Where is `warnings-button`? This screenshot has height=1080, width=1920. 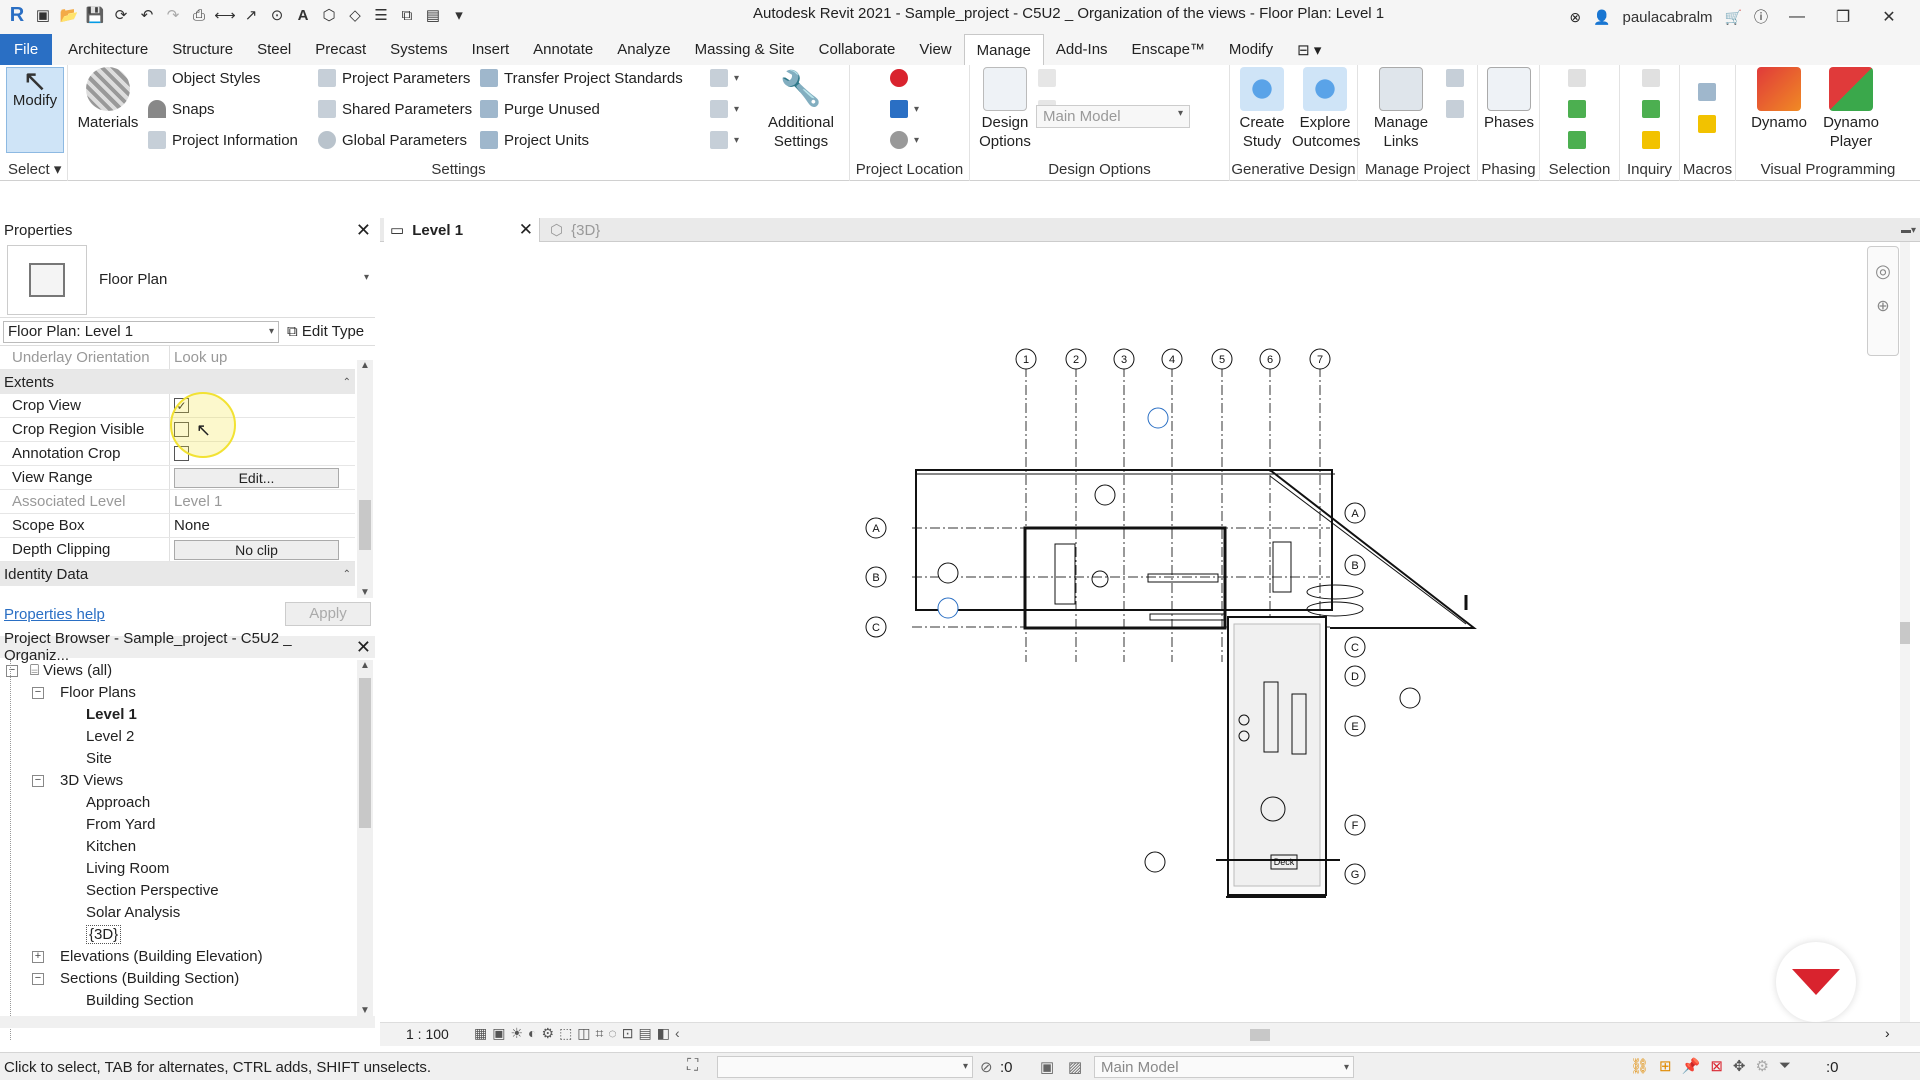
warnings-button is located at coordinates (1651, 140).